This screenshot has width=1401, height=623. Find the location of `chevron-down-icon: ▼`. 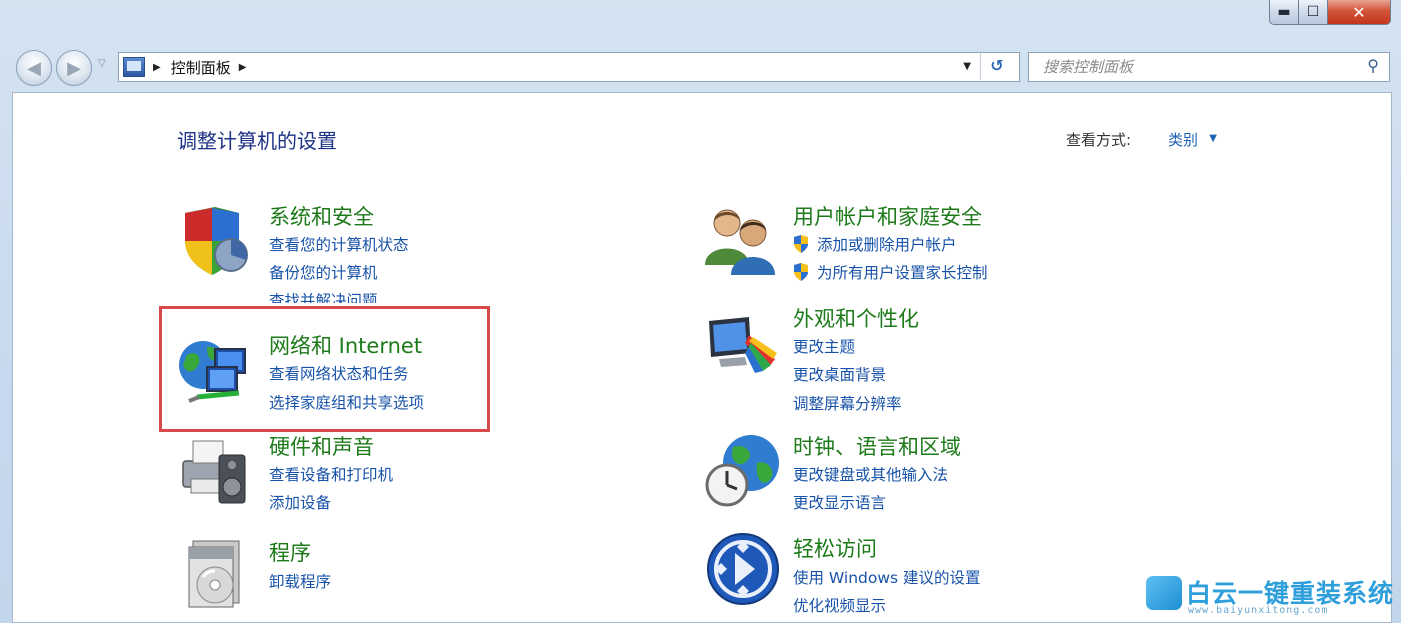

chevron-down-icon: ▼ is located at coordinates (1213, 138).